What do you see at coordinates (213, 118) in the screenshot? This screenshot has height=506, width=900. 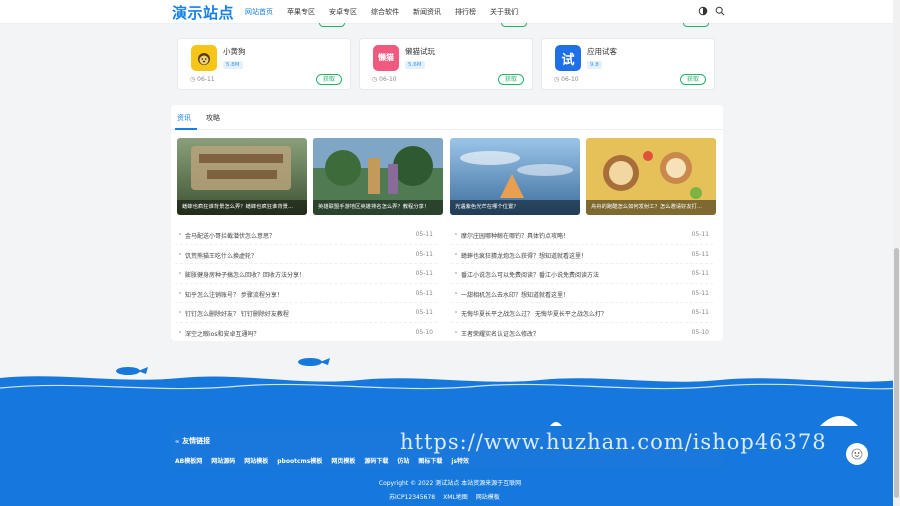 I see `tab-guides: 攻略` at bounding box center [213, 118].